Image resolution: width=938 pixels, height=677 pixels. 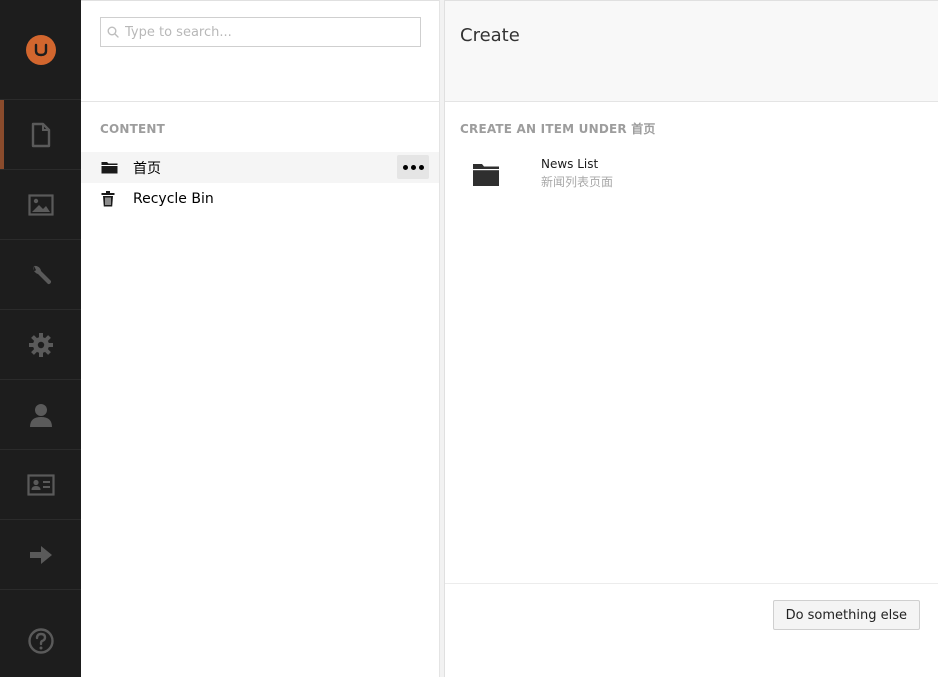 I want to click on developer-gear-icon, so click(x=40, y=344).